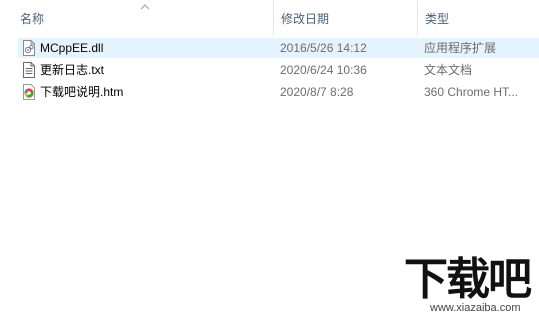 The height and width of the screenshot is (316, 539). I want to click on dll-file-icon, so click(29, 48).